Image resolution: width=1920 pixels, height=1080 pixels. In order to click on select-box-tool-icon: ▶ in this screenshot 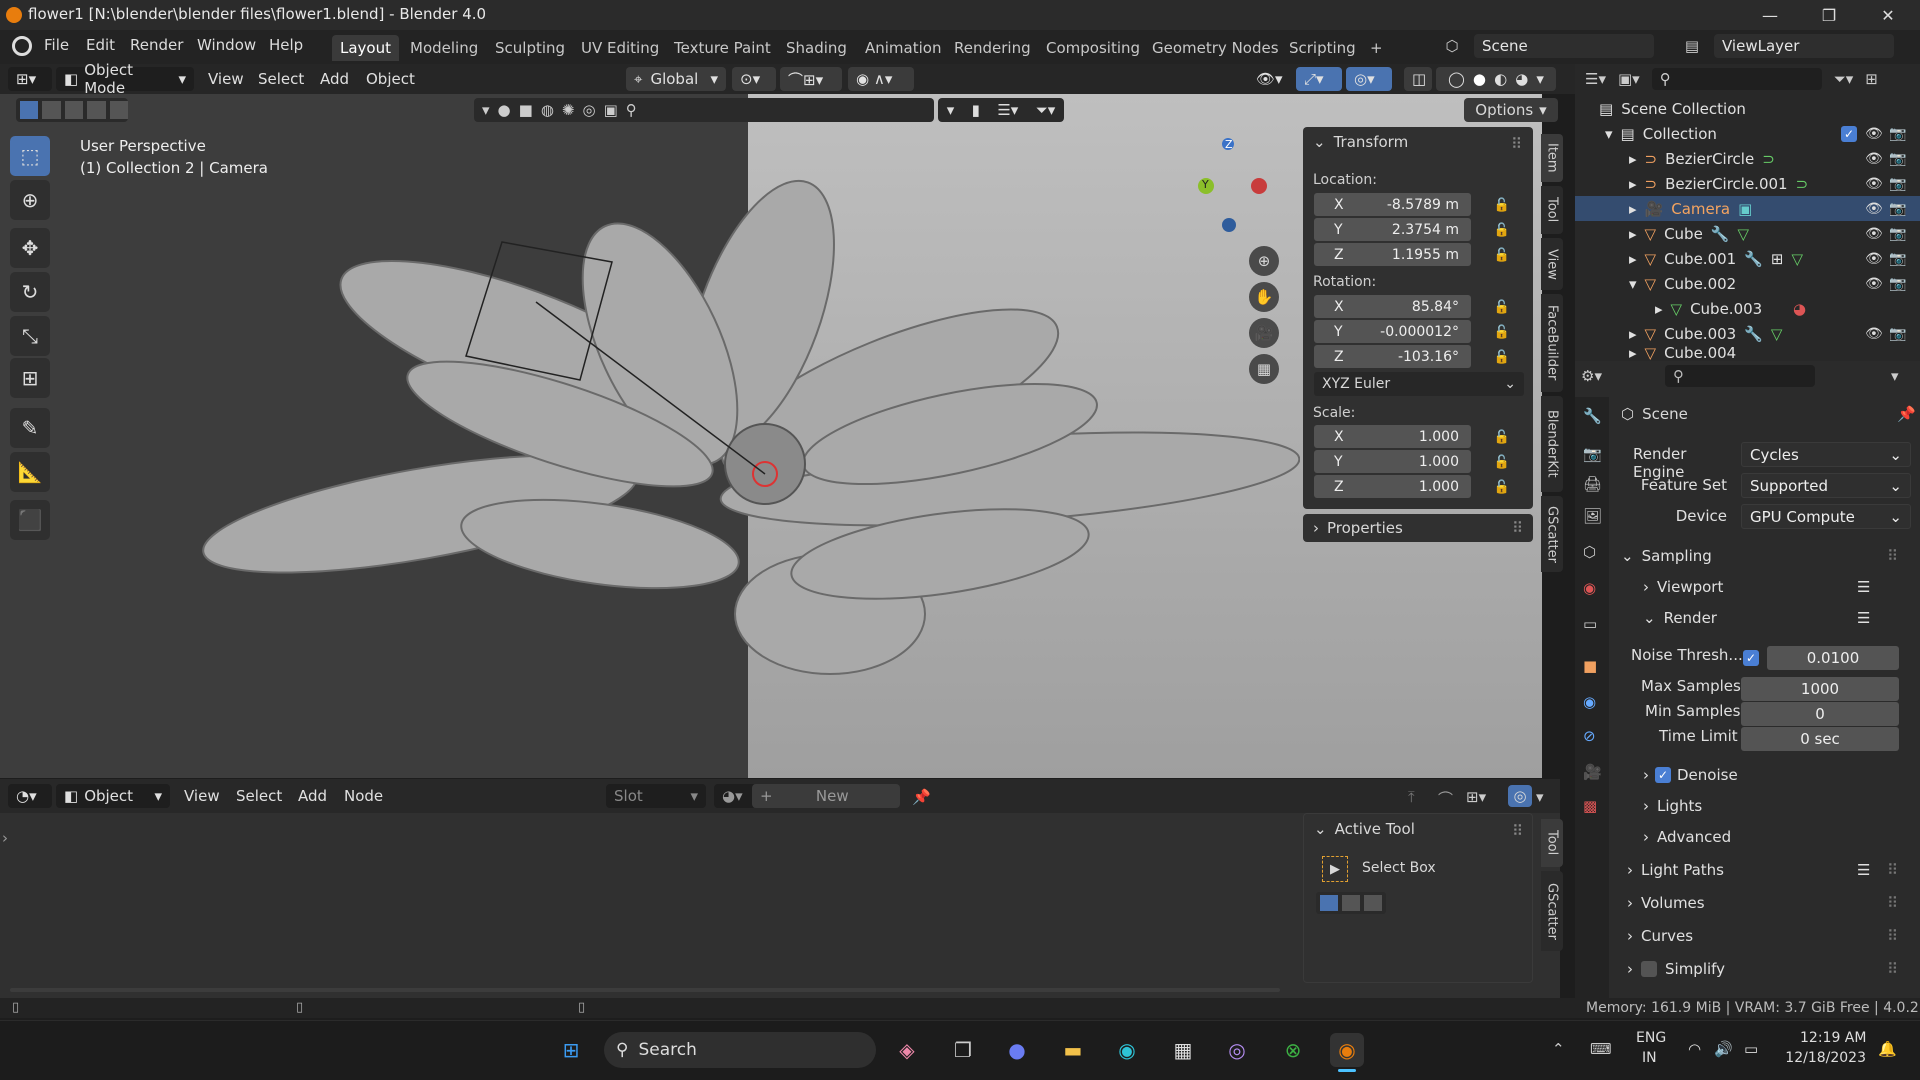, I will do `click(1335, 869)`.